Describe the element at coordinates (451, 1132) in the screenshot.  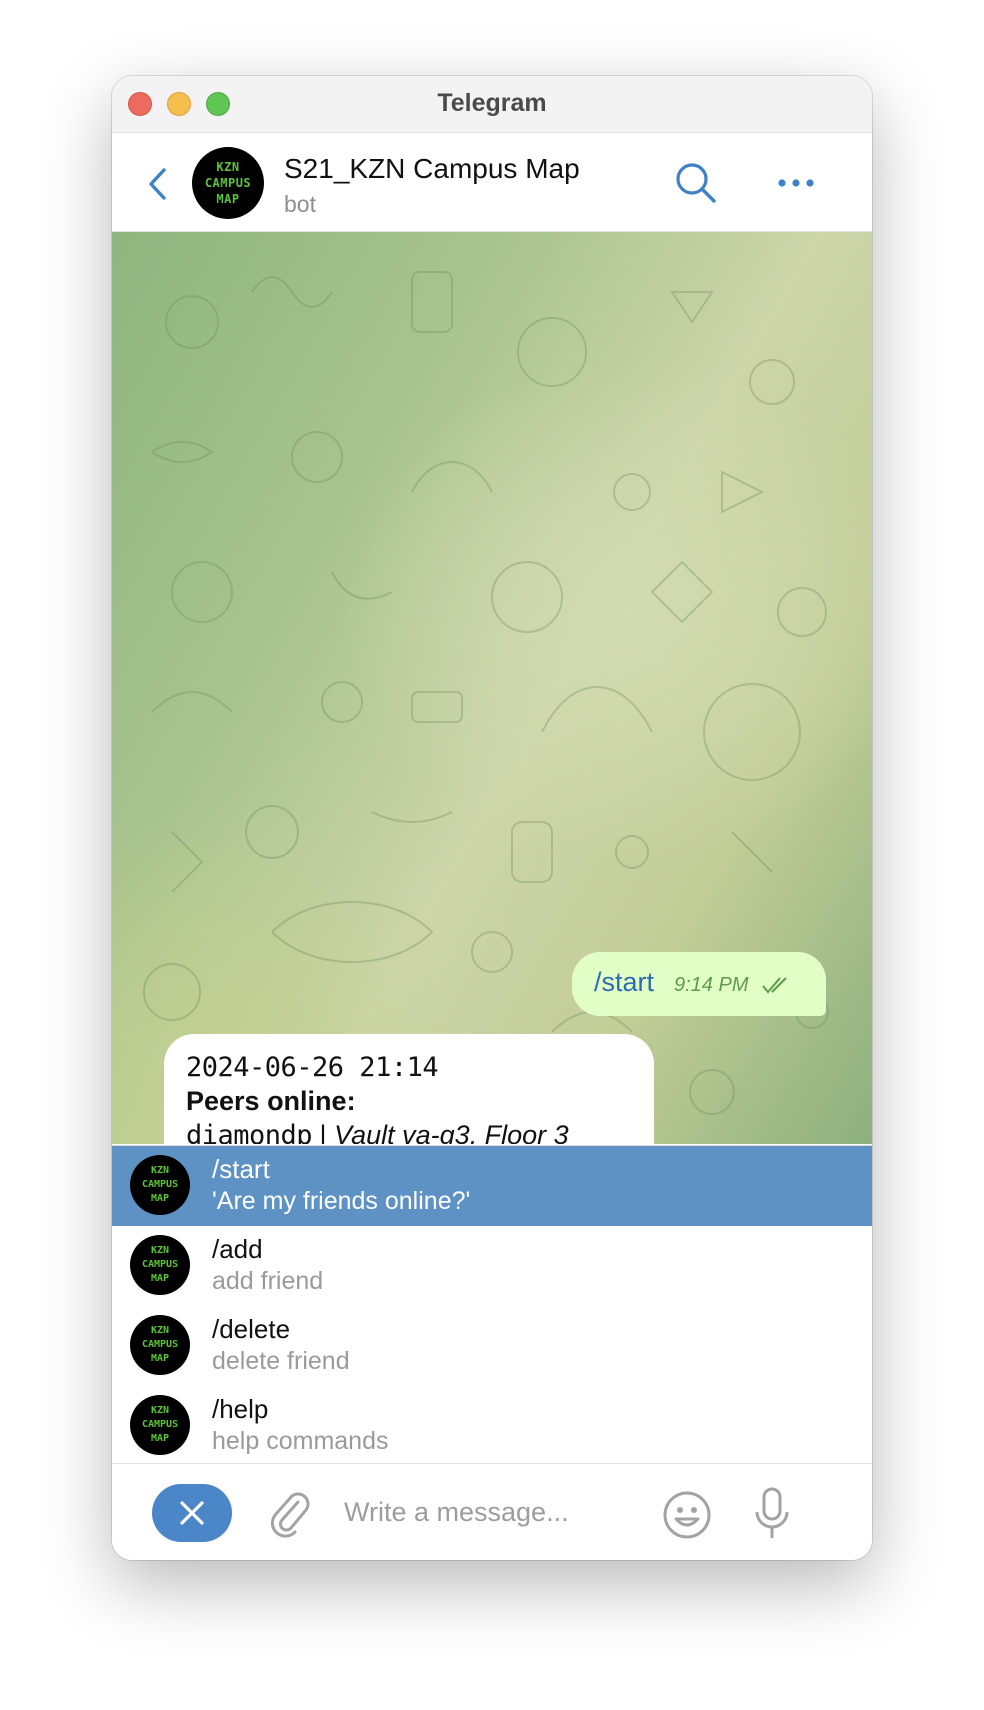
I see `peer-location: Vault va-g3, Floor 3` at that location.